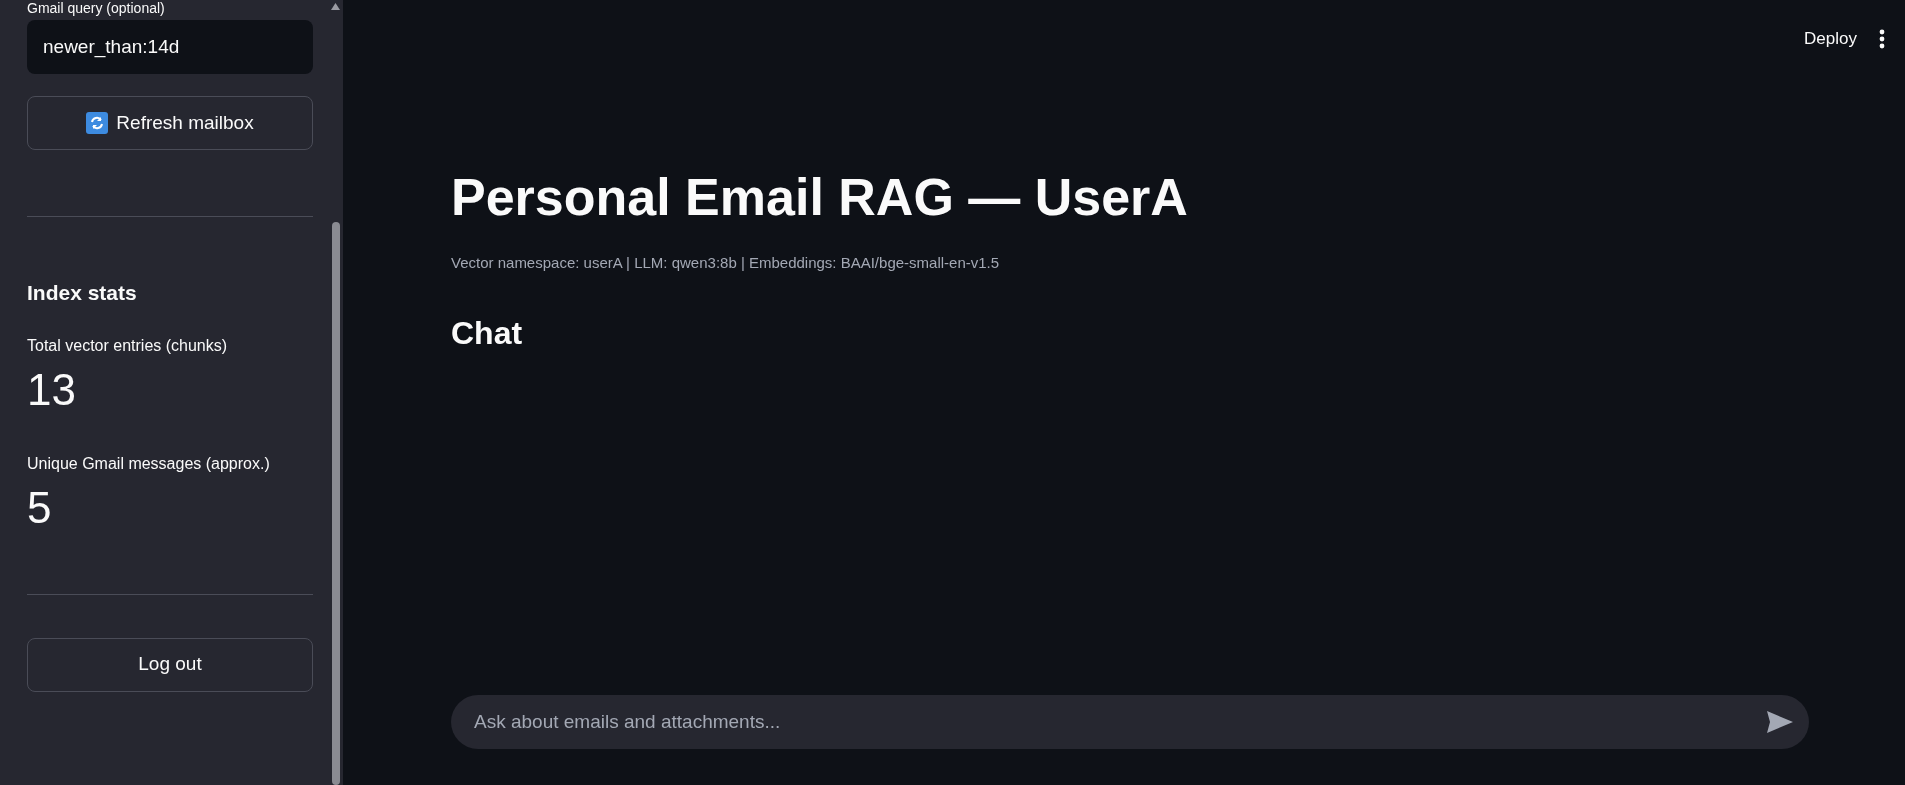 The image size is (1905, 785). What do you see at coordinates (149, 463) in the screenshot?
I see `metric-label: Unique Gmail messages (approx.)` at bounding box center [149, 463].